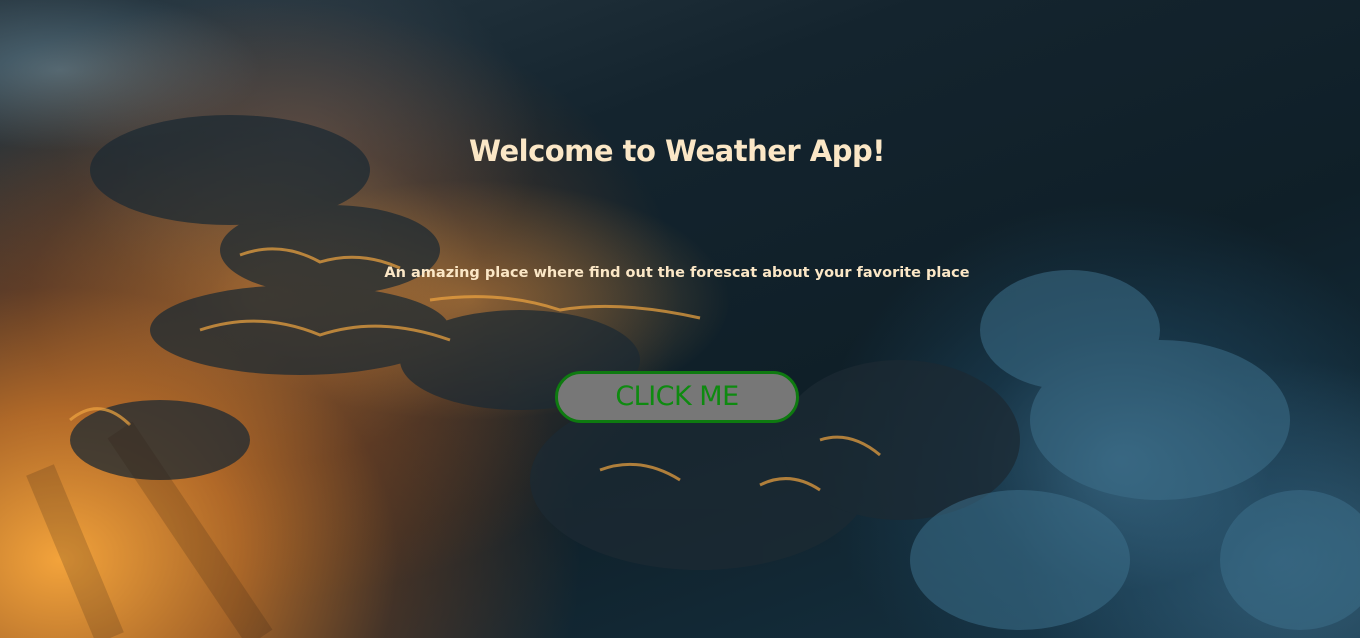 The image size is (1360, 638). Describe the element at coordinates (677, 151) in the screenshot. I see `page-title: Welcome to Weather App!` at that location.